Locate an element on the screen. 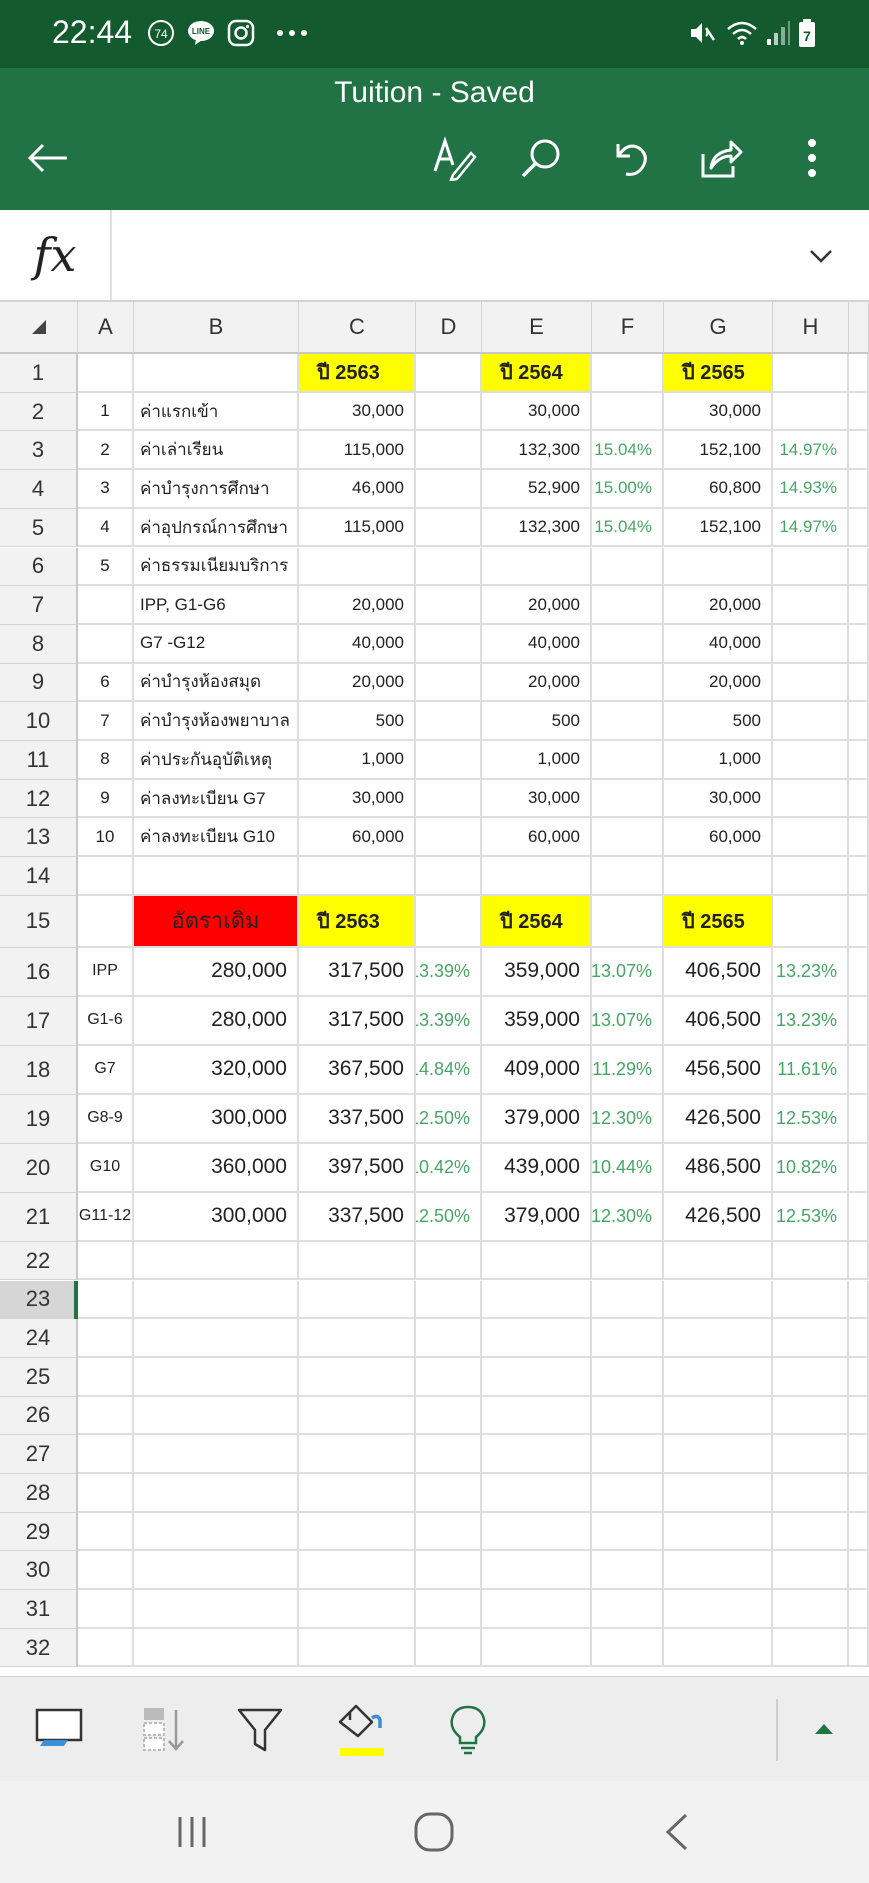 This screenshot has height=1883, width=869. cell-f22 is located at coordinates (628, 1261).